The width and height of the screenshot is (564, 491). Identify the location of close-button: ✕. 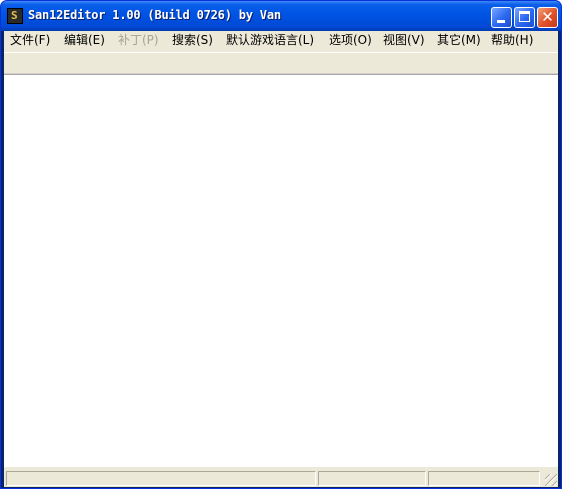
(547, 17).